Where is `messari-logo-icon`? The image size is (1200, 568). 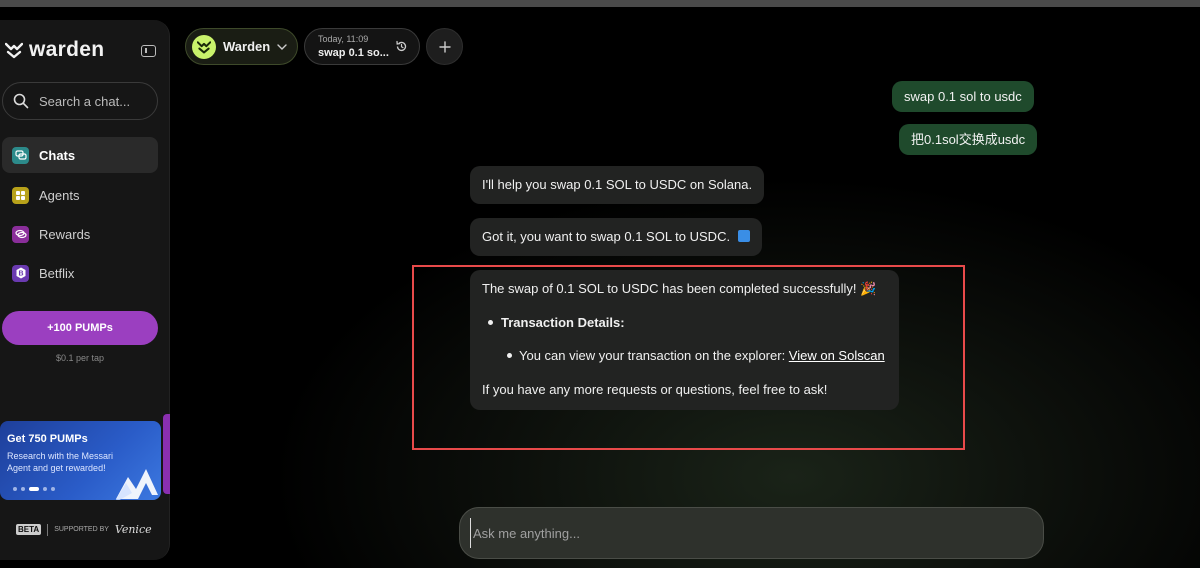 messari-logo-icon is located at coordinates (136, 484).